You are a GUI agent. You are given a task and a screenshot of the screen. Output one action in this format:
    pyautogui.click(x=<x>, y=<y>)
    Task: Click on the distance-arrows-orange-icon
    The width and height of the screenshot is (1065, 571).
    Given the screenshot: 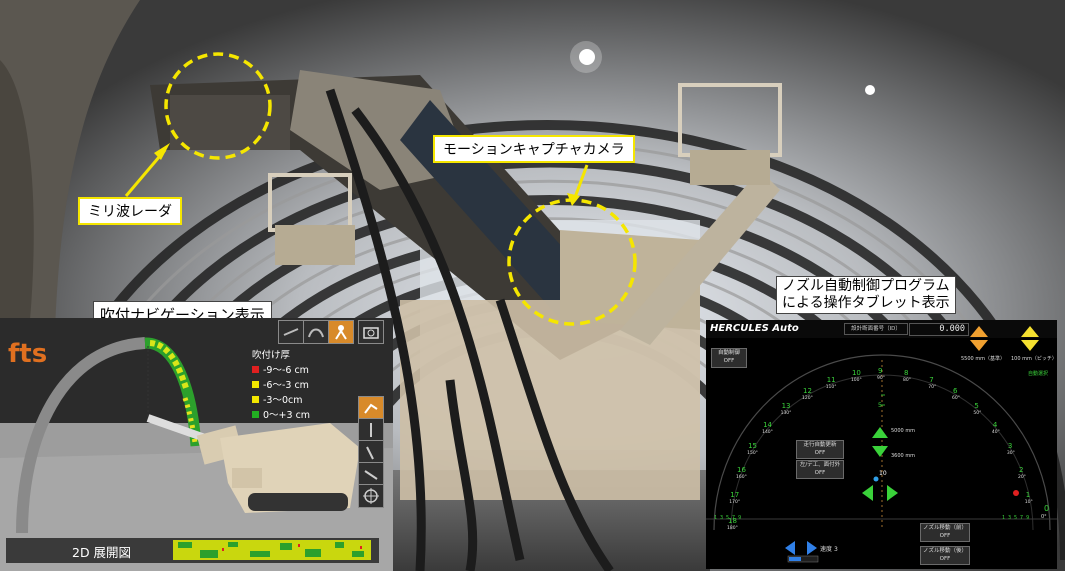 What is the action you would take?
    pyautogui.click(x=979, y=339)
    